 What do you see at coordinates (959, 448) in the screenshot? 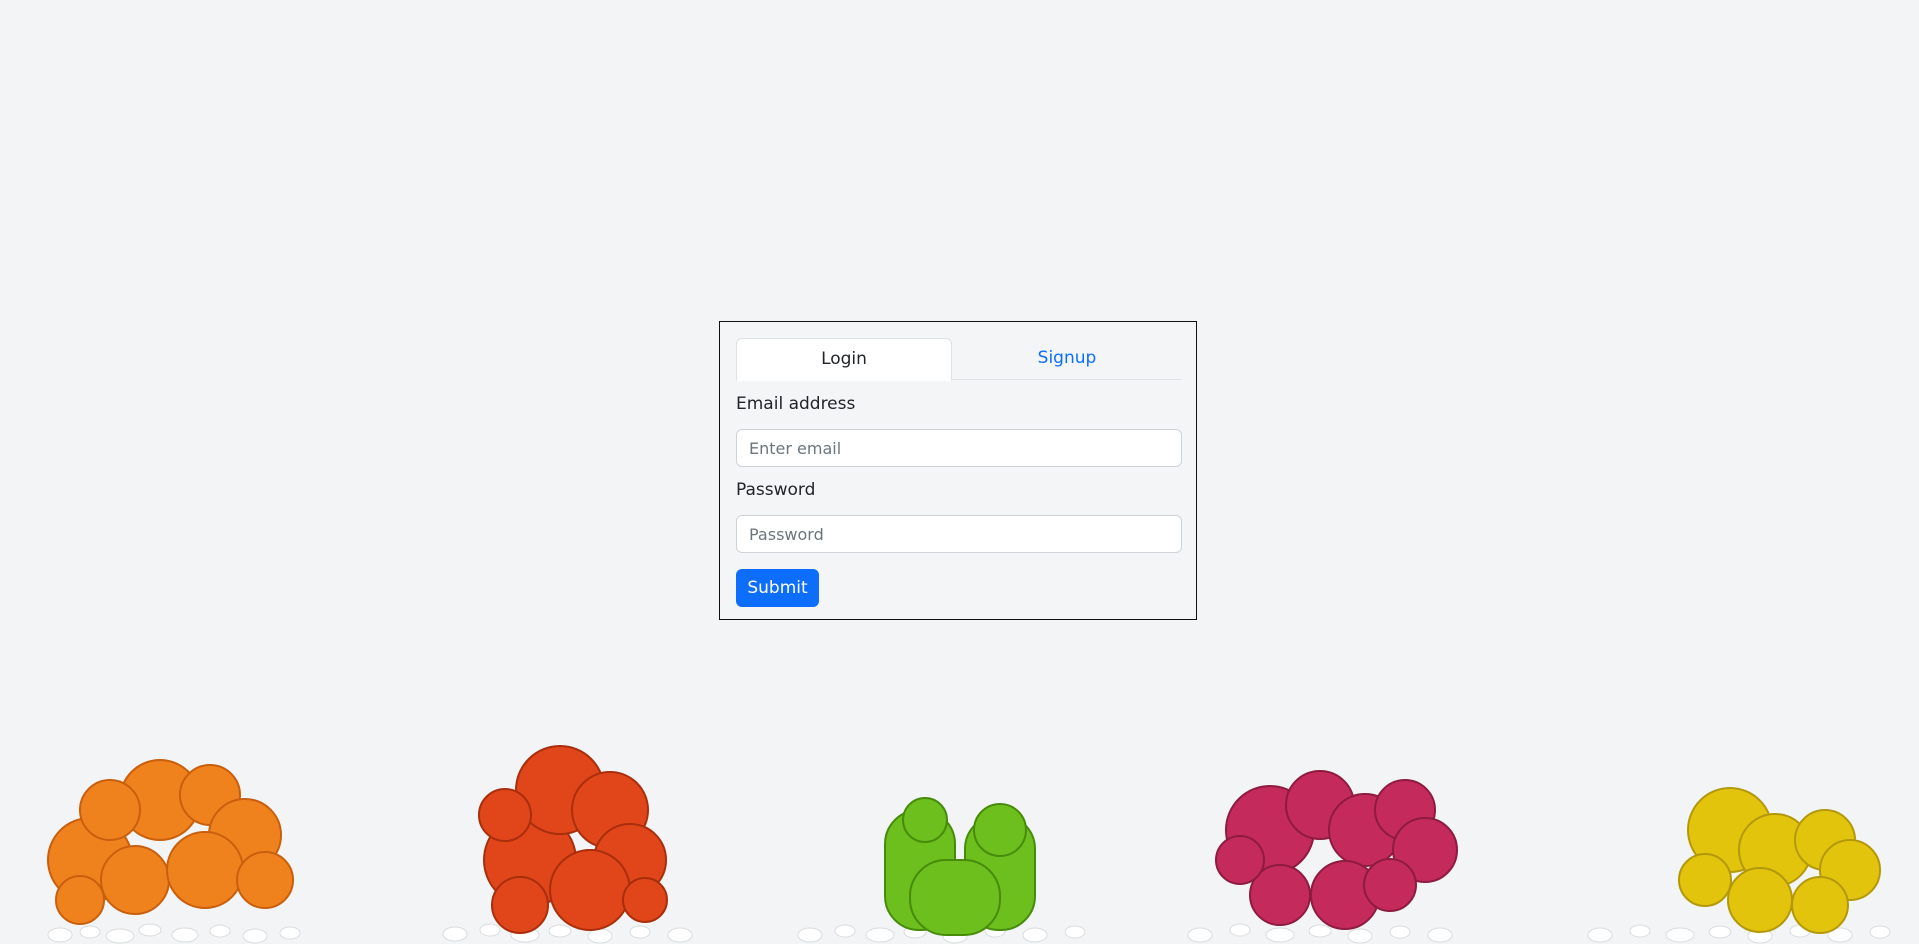
I see `email-field` at bounding box center [959, 448].